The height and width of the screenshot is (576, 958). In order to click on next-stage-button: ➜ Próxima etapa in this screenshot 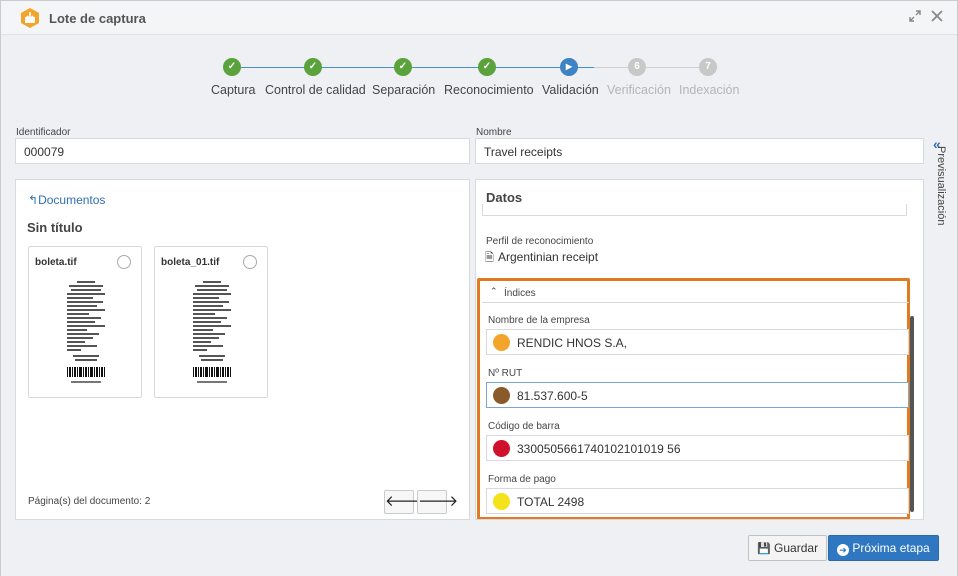, I will do `click(883, 548)`.